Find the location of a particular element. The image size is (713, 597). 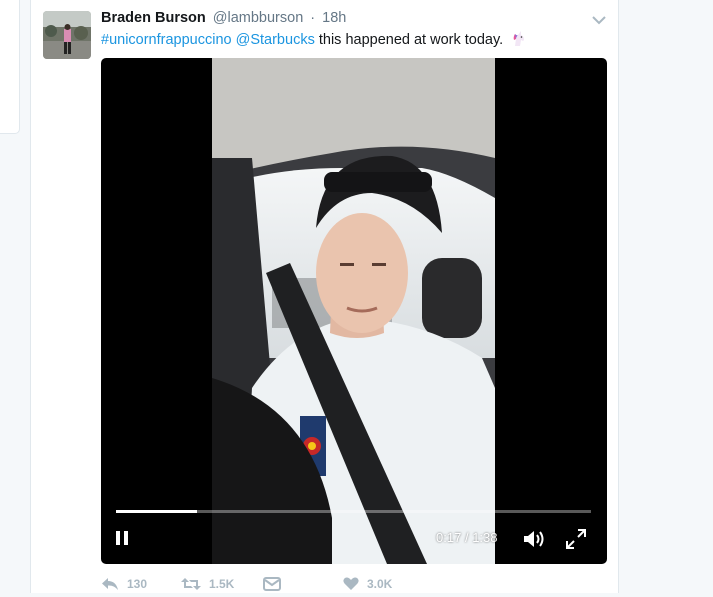

tweet-actions: 130 1.5K 3.0K is located at coordinates (301, 587).